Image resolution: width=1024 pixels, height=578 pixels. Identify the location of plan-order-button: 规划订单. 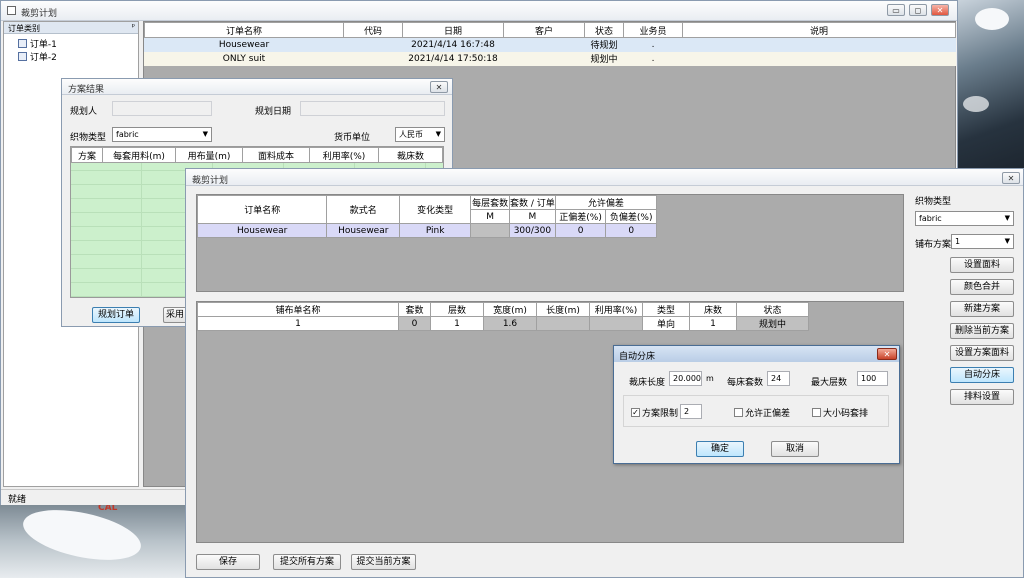
(116, 315).